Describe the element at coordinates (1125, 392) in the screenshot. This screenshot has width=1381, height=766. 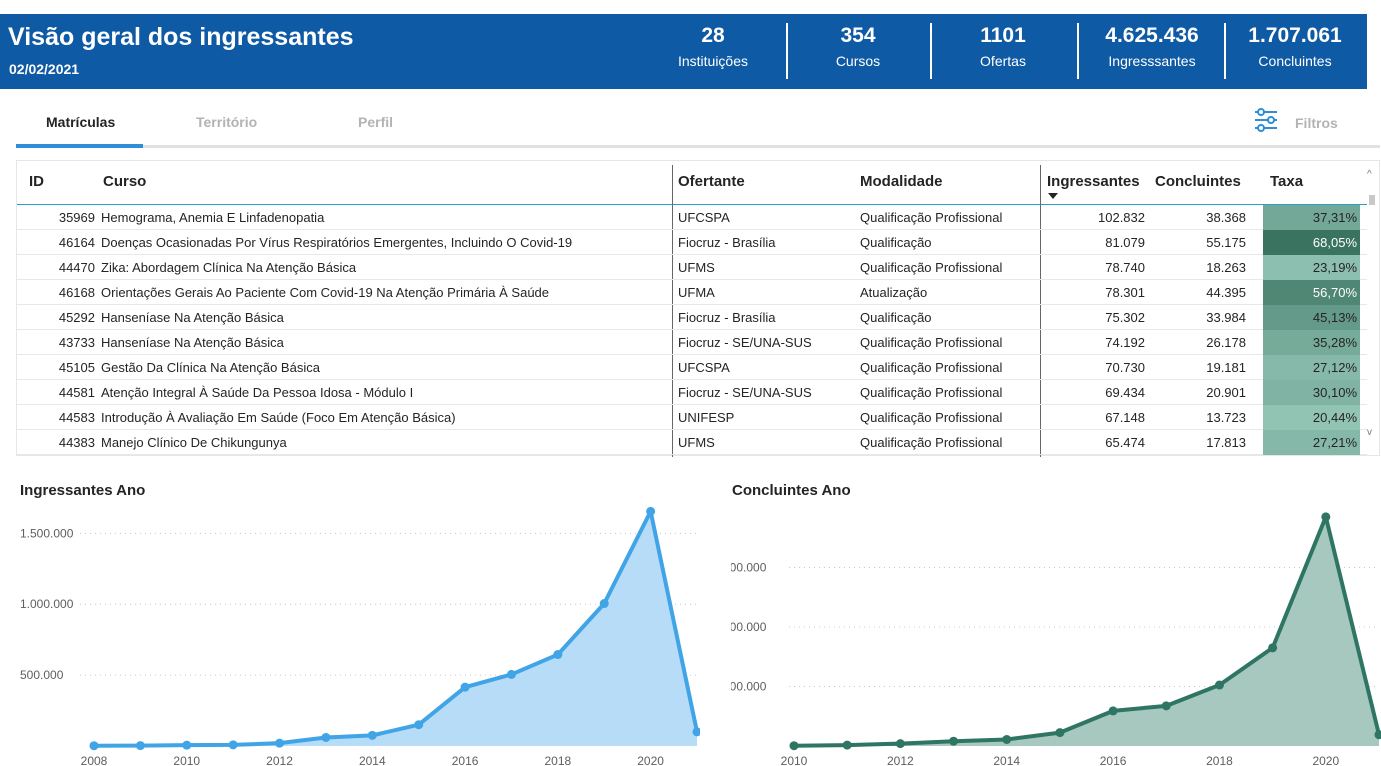
I see `cell-ingressantes: 69.434` at that location.